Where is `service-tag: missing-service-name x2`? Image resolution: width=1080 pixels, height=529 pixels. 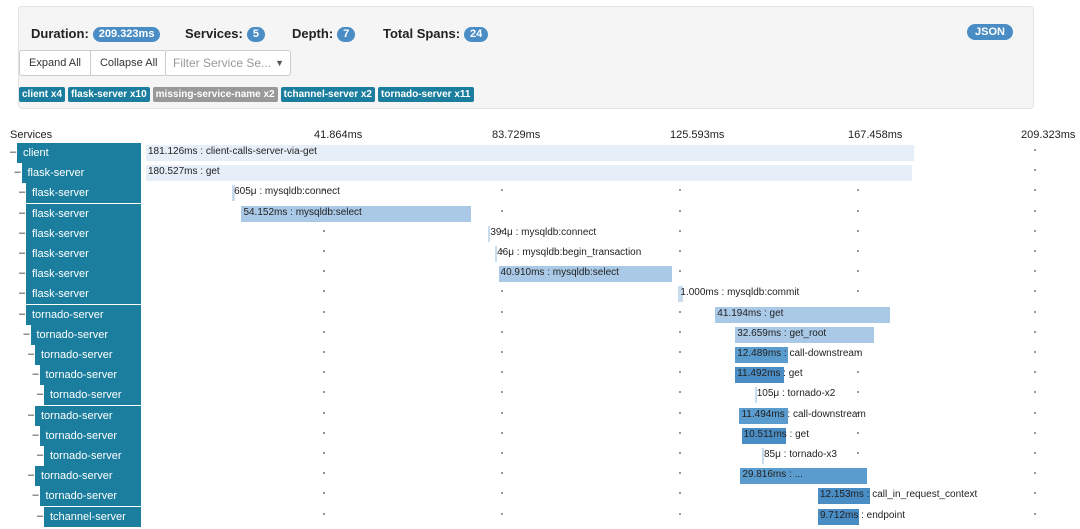 service-tag: missing-service-name x2 is located at coordinates (215, 94).